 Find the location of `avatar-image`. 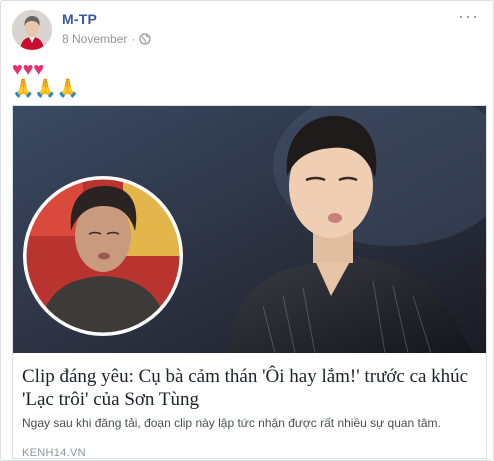

avatar-image is located at coordinates (32, 30).